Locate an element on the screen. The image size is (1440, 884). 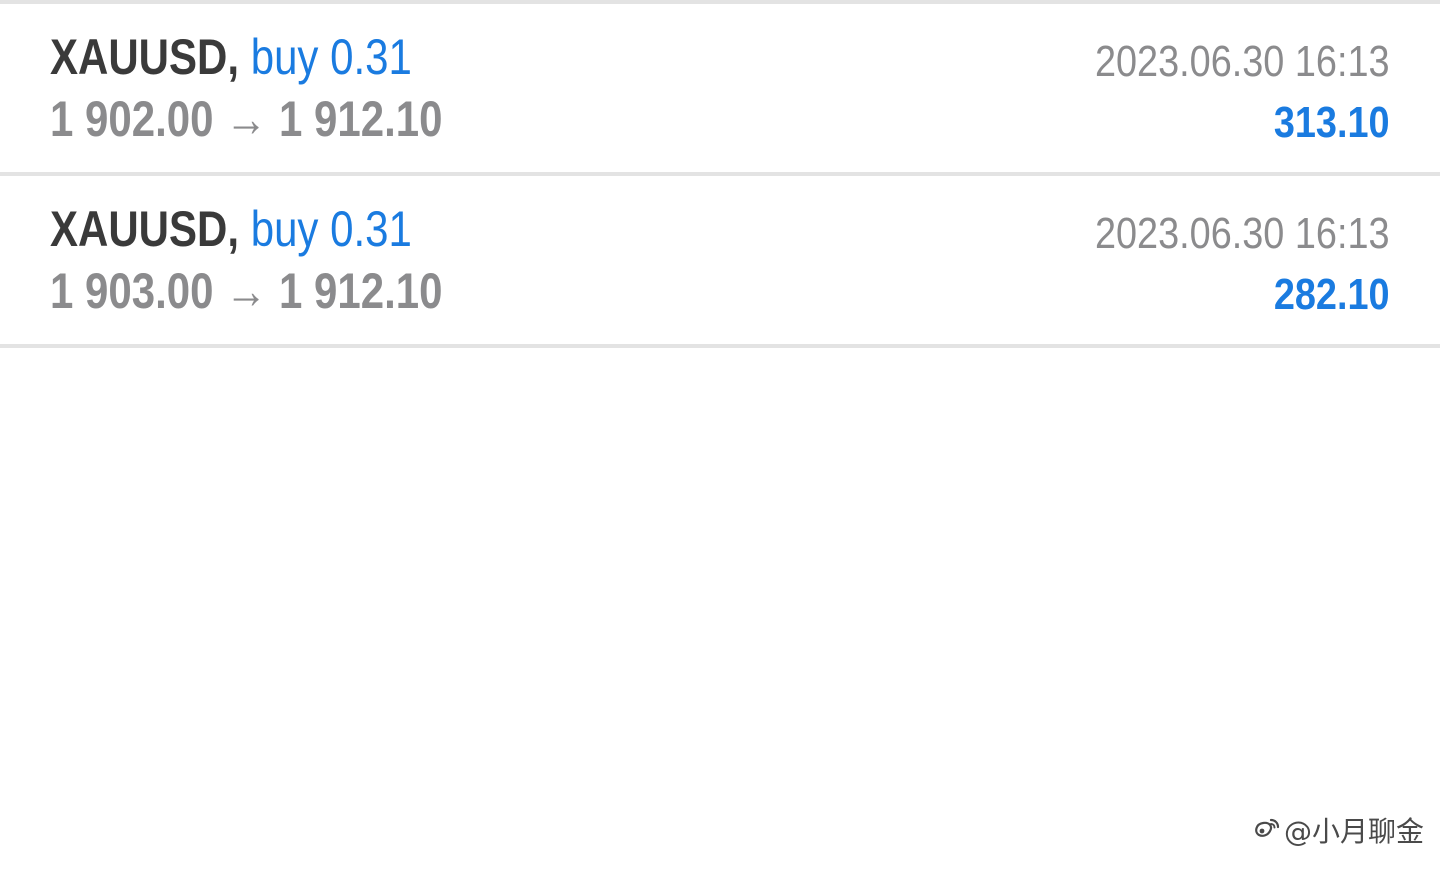
open-price: 1 903.00 is located at coordinates (132, 291).